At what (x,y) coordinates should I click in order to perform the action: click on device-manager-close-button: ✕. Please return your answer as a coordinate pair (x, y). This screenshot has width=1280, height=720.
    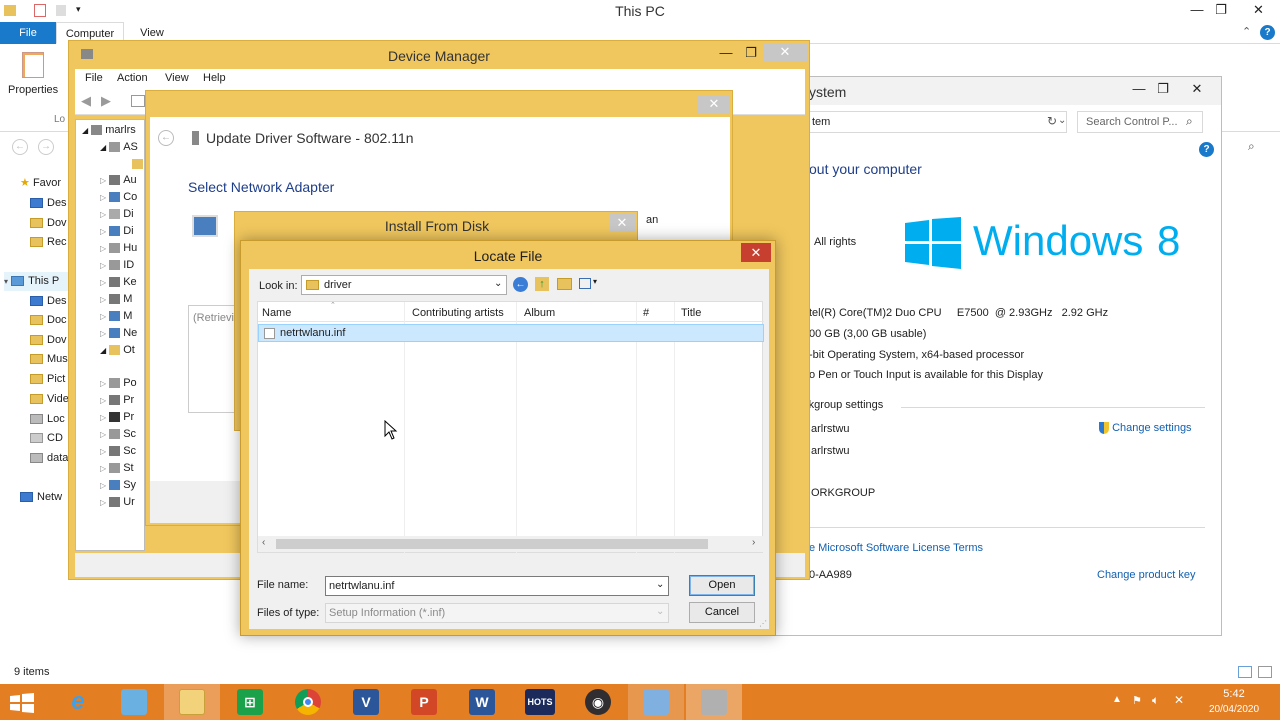
    Looking at the image, I should click on (785, 52).